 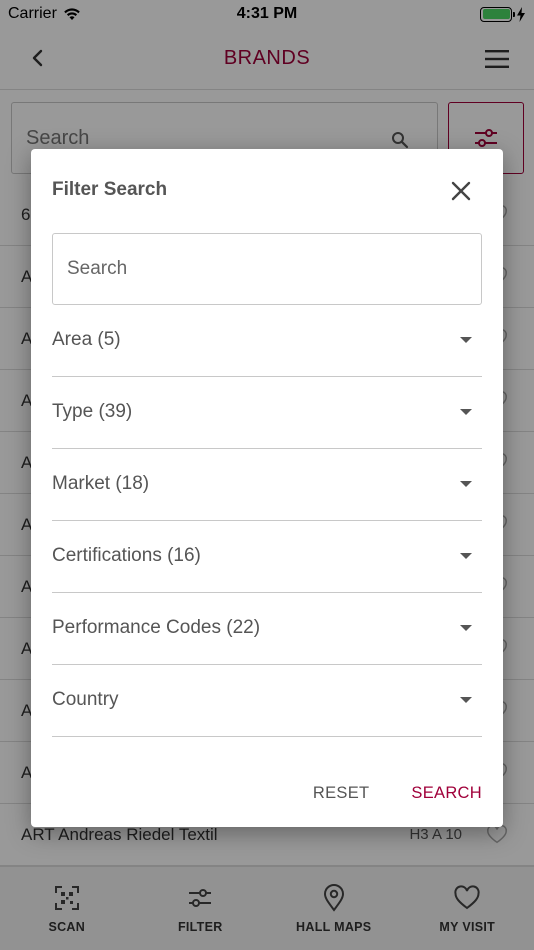 What do you see at coordinates (92, 411) in the screenshot?
I see `dropdown-label: Type (39)` at bounding box center [92, 411].